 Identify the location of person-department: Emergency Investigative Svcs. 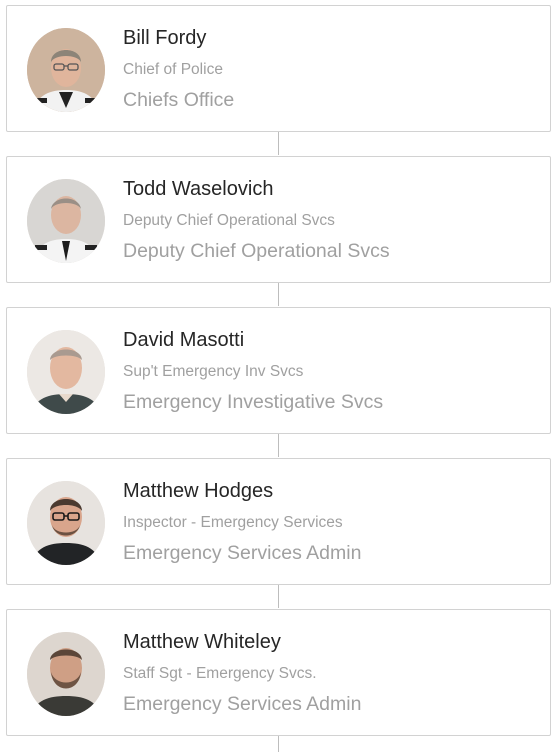
(253, 402).